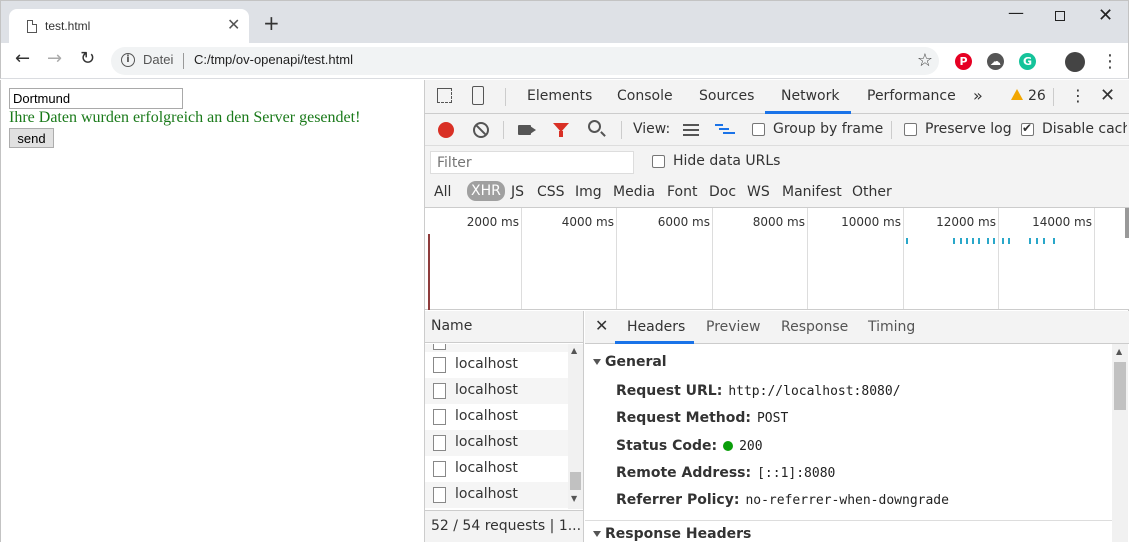 The height and width of the screenshot is (542, 1129). What do you see at coordinates (496, 348) in the screenshot?
I see `list-item` at bounding box center [496, 348].